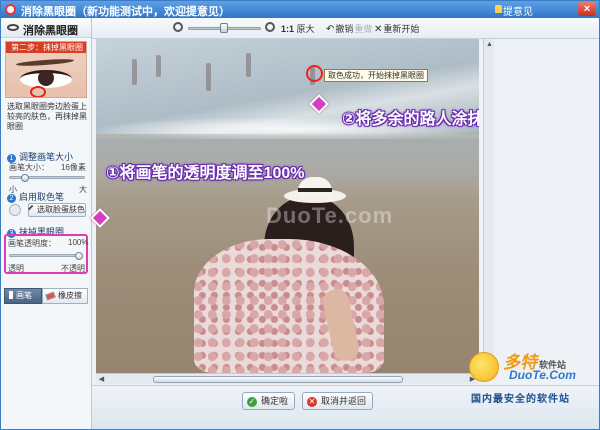 This screenshot has height=430, width=600. What do you see at coordinates (488, 206) in the screenshot?
I see `vertical-scrollbar: ▲ ▼` at bounding box center [488, 206].